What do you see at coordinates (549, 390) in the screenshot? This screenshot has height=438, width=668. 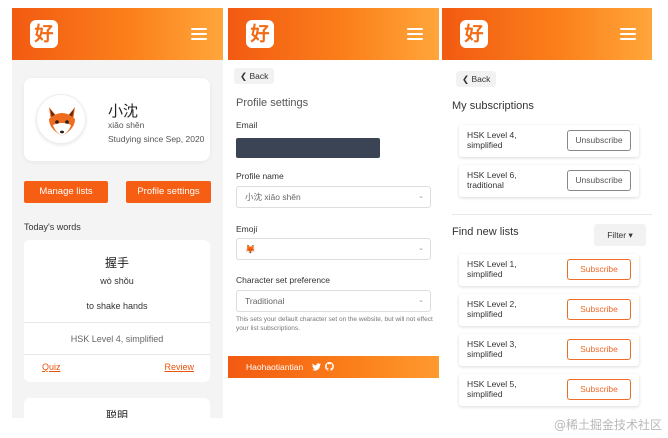 I see `list-row: HSK Level 5, simplified Subscribe` at bounding box center [549, 390].